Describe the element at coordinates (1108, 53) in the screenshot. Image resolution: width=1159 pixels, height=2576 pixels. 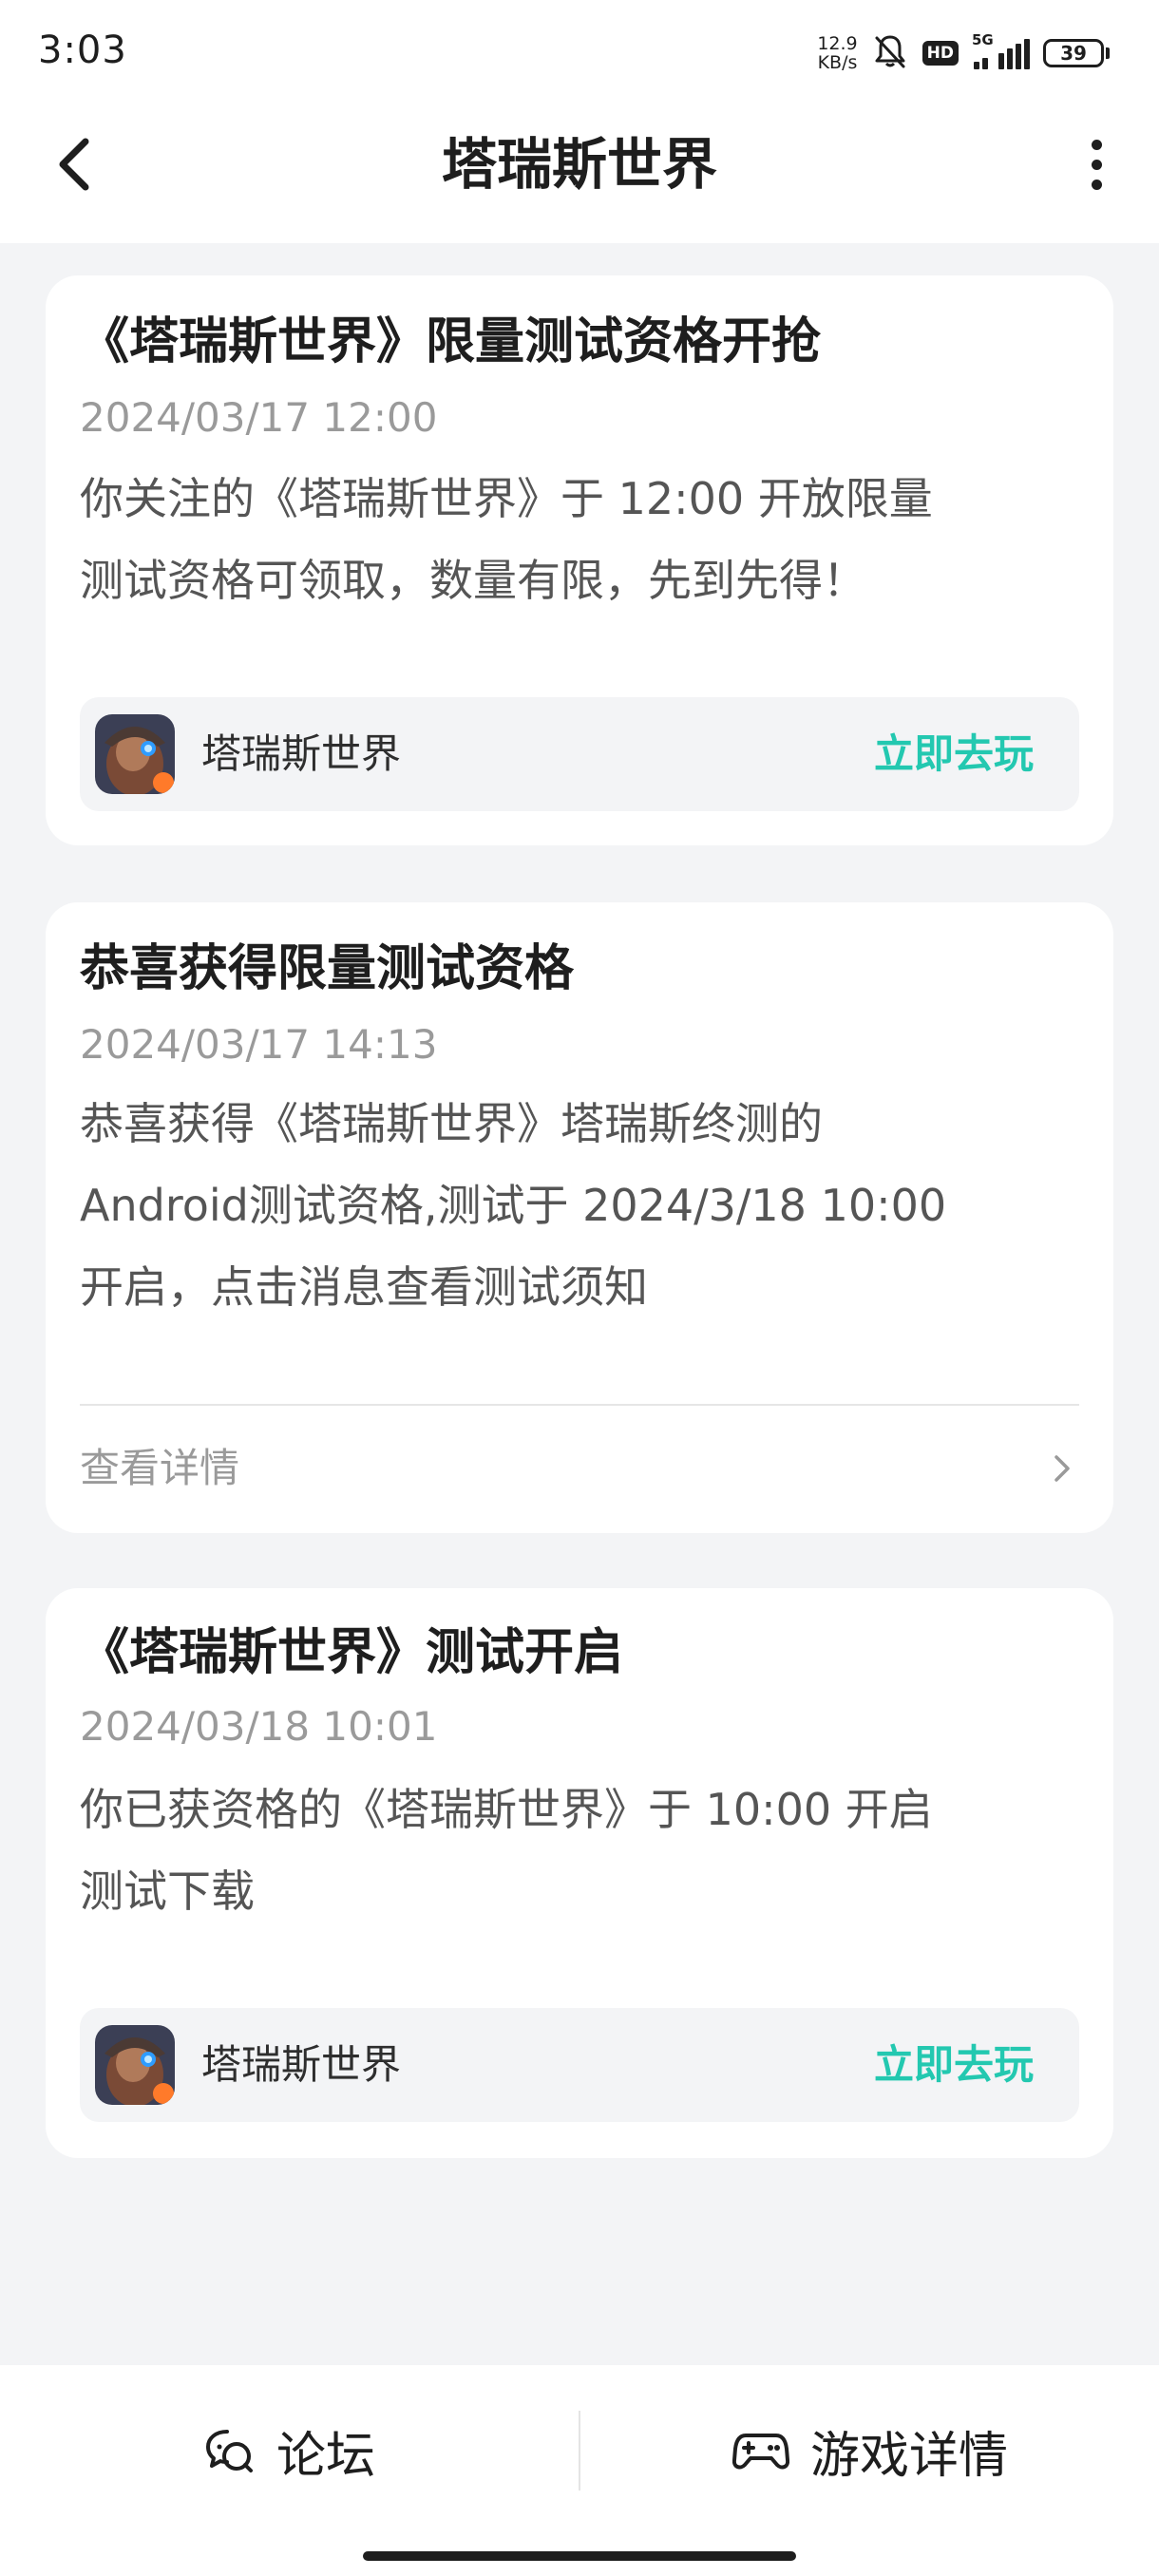
I see `battery-tip` at that location.